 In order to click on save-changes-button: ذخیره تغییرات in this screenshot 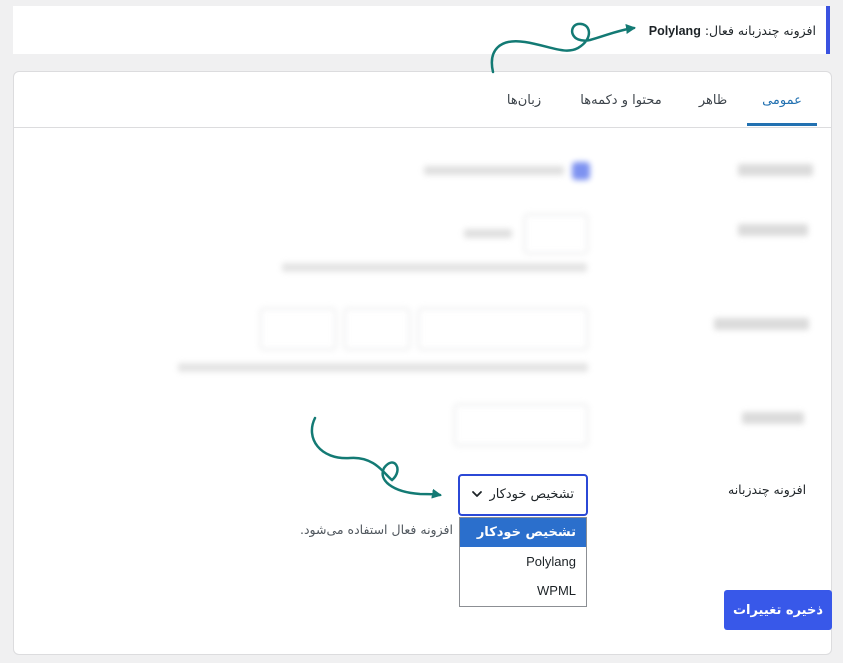, I will do `click(778, 610)`.